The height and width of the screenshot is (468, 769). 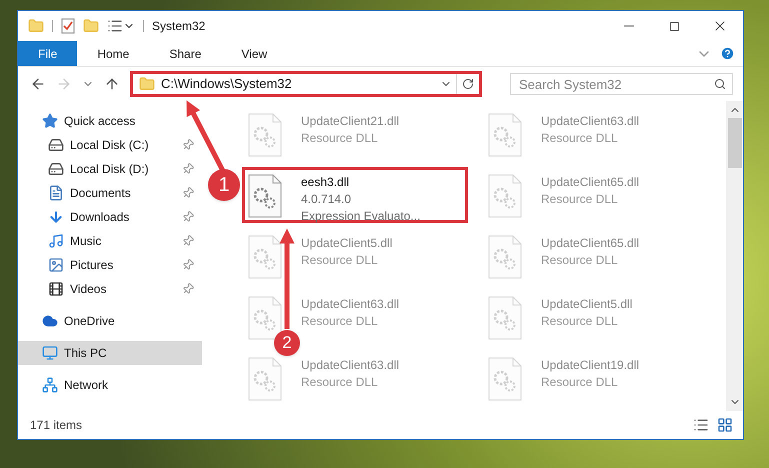 What do you see at coordinates (110, 353) in the screenshot?
I see `sidebar-item: This PC` at bounding box center [110, 353].